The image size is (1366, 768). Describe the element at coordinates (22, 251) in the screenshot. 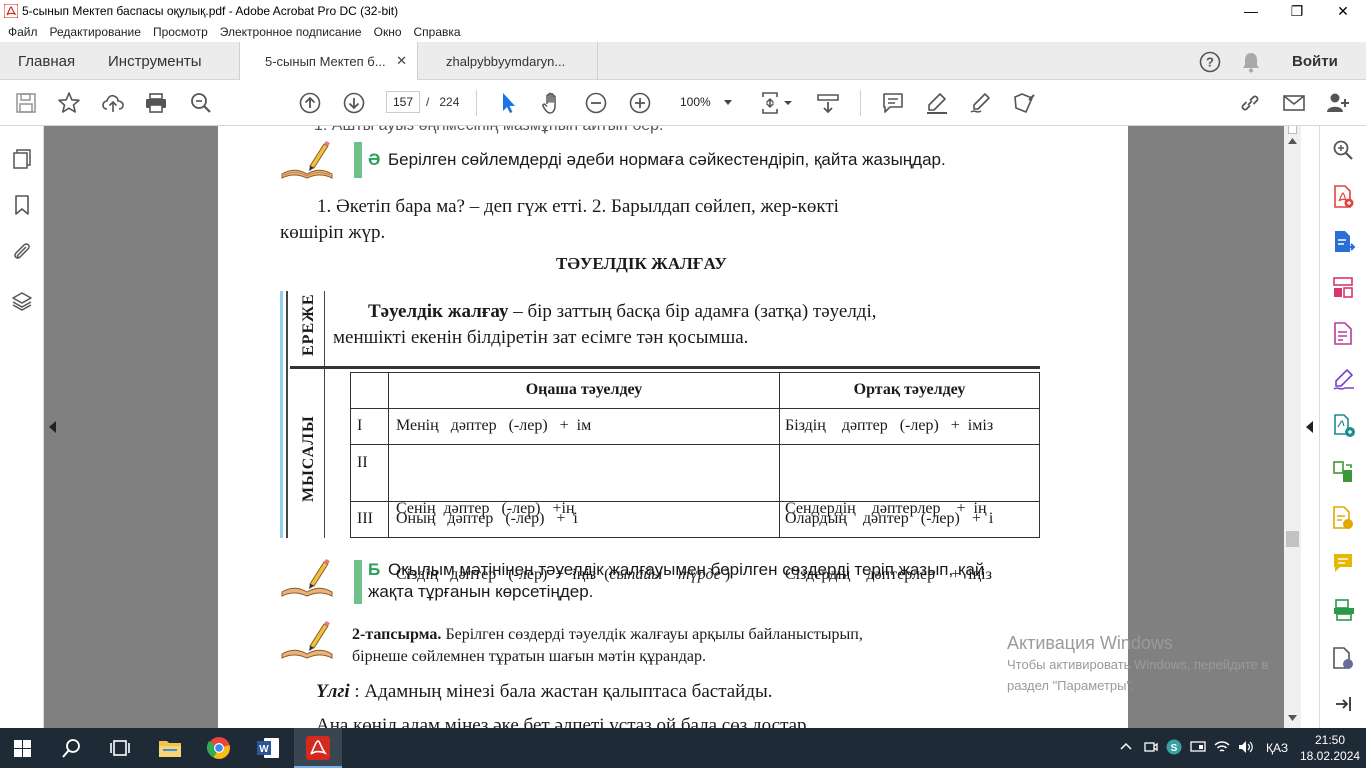

I see `attachments-paperclip-icon` at that location.